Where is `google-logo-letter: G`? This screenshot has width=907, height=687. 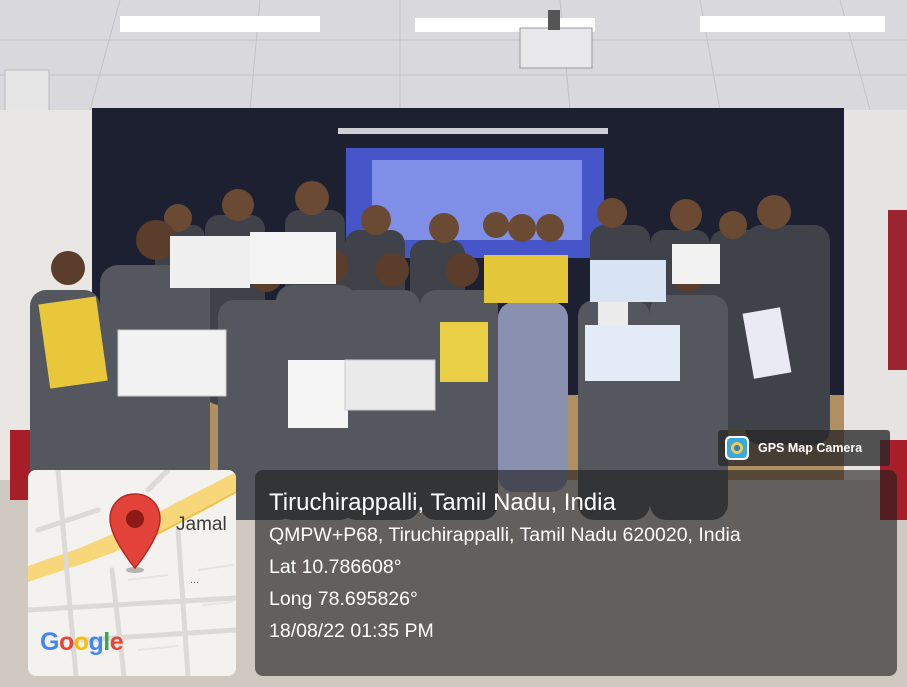
google-logo-letter: G is located at coordinates (49, 642).